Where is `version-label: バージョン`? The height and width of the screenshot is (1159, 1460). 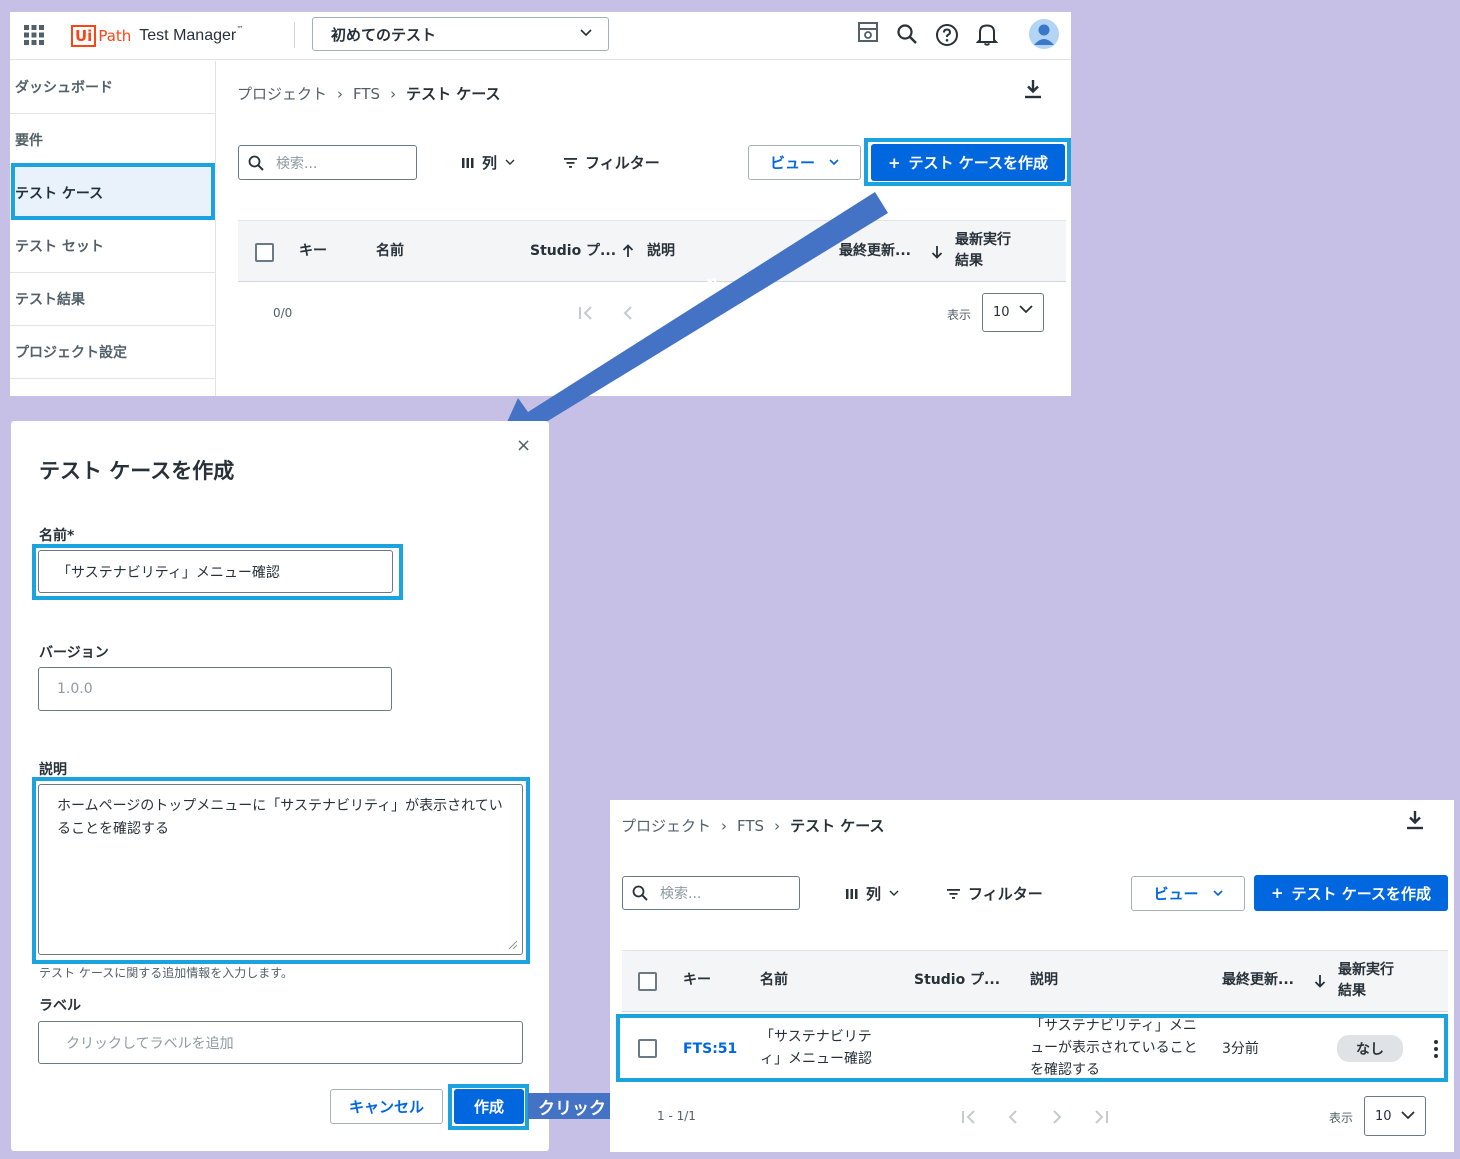
version-label: バージョン is located at coordinates (74, 653).